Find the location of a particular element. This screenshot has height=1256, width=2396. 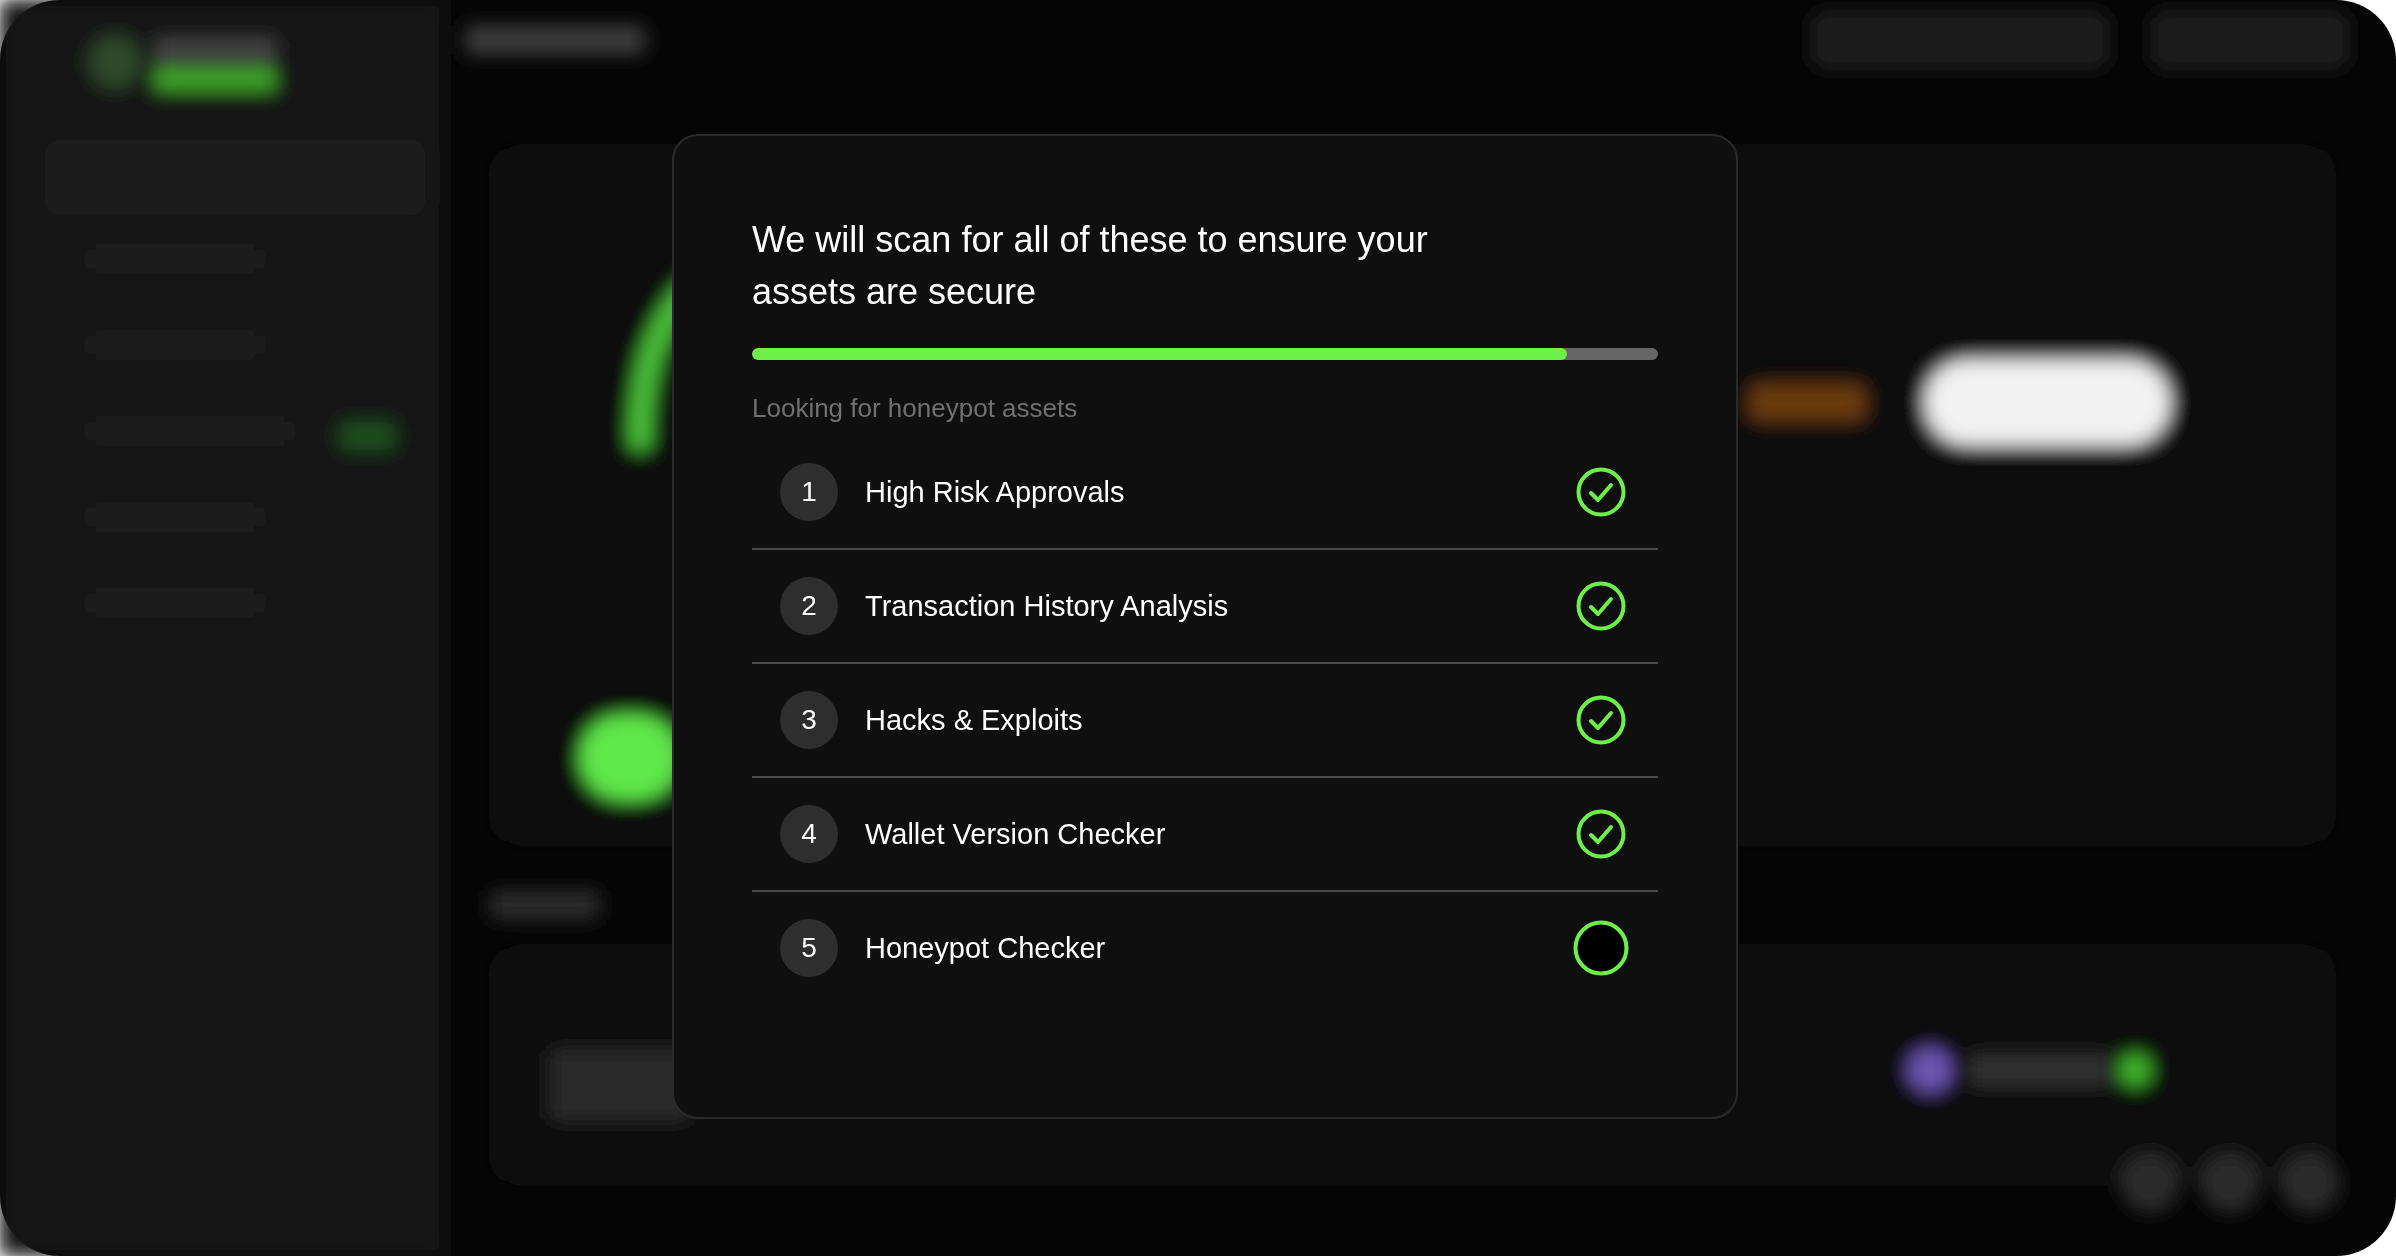

step-number: 4 is located at coordinates (809, 834).